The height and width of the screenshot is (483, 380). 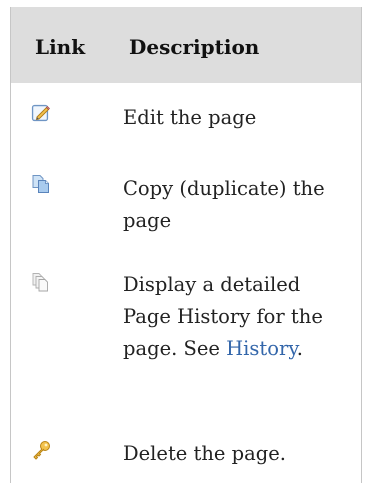 I want to click on description-delete: Delete the page., so click(x=204, y=453).